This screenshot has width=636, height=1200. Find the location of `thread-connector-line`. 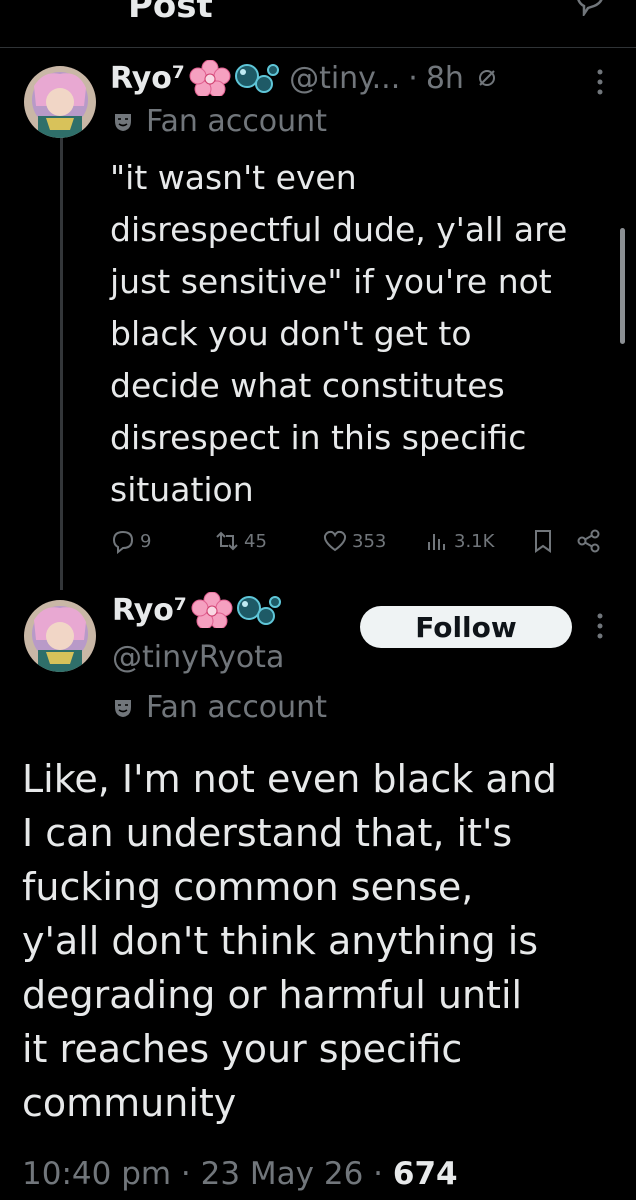

thread-connector-line is located at coordinates (61, 356).